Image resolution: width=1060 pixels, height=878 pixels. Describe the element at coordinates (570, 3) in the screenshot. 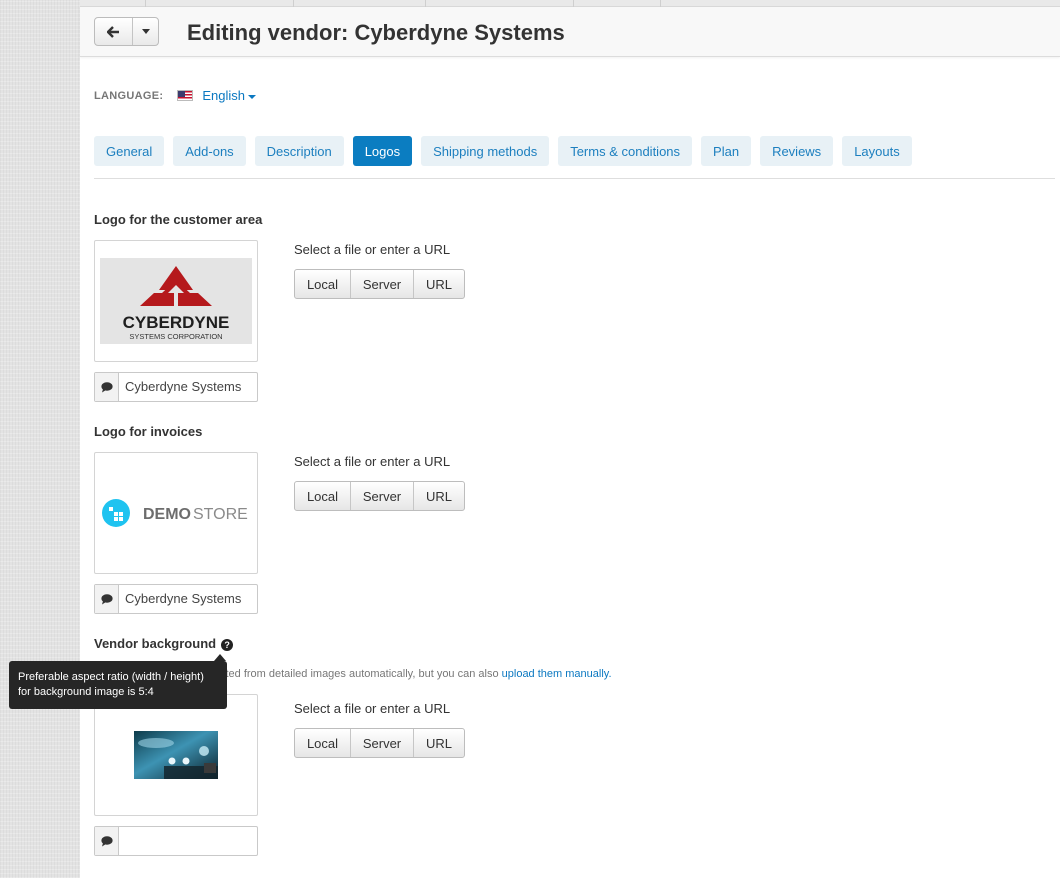

I see `top-tabs-strip` at that location.